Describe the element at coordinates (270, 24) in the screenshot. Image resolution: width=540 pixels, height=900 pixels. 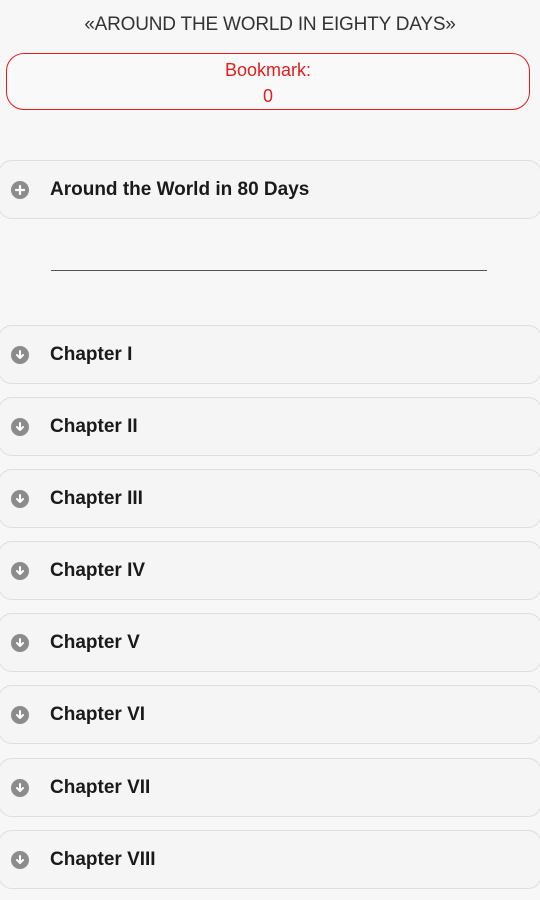
I see `page-title: «AROUND THE WORLD IN EIGHTY DAYS»` at that location.